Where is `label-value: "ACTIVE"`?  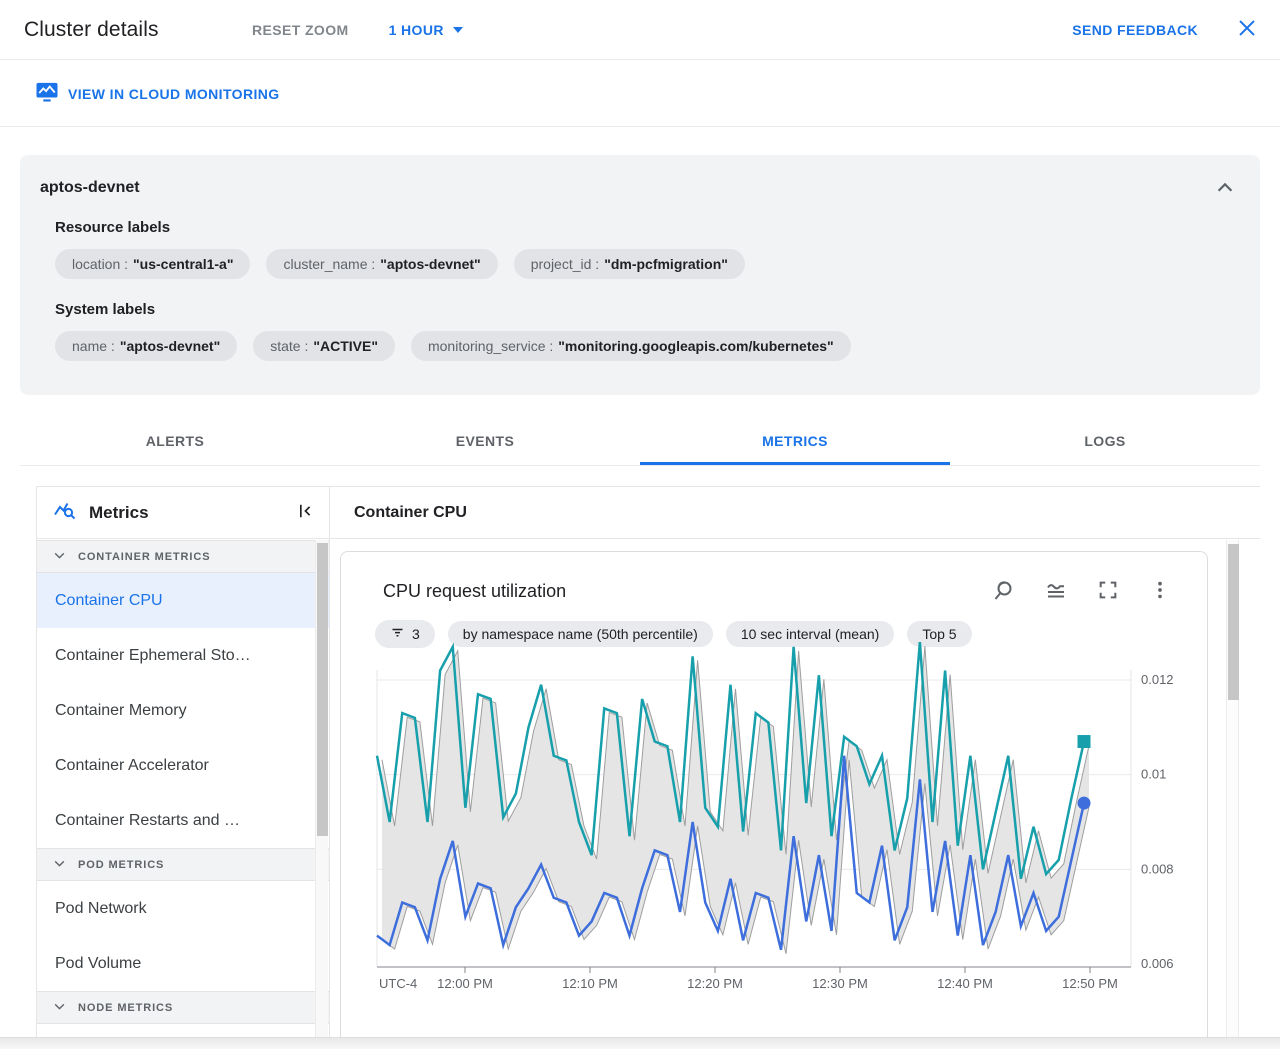
label-value: "ACTIVE" is located at coordinates (345, 346).